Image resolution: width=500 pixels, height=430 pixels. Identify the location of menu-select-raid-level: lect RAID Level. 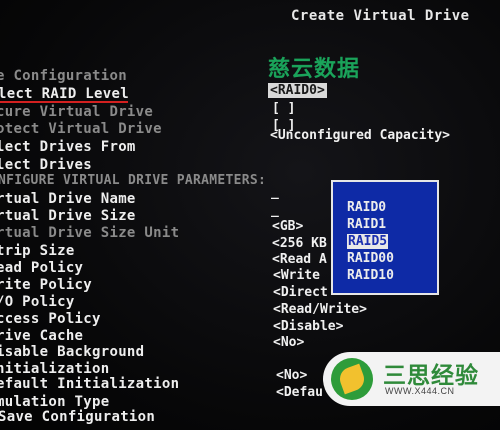
(64, 94).